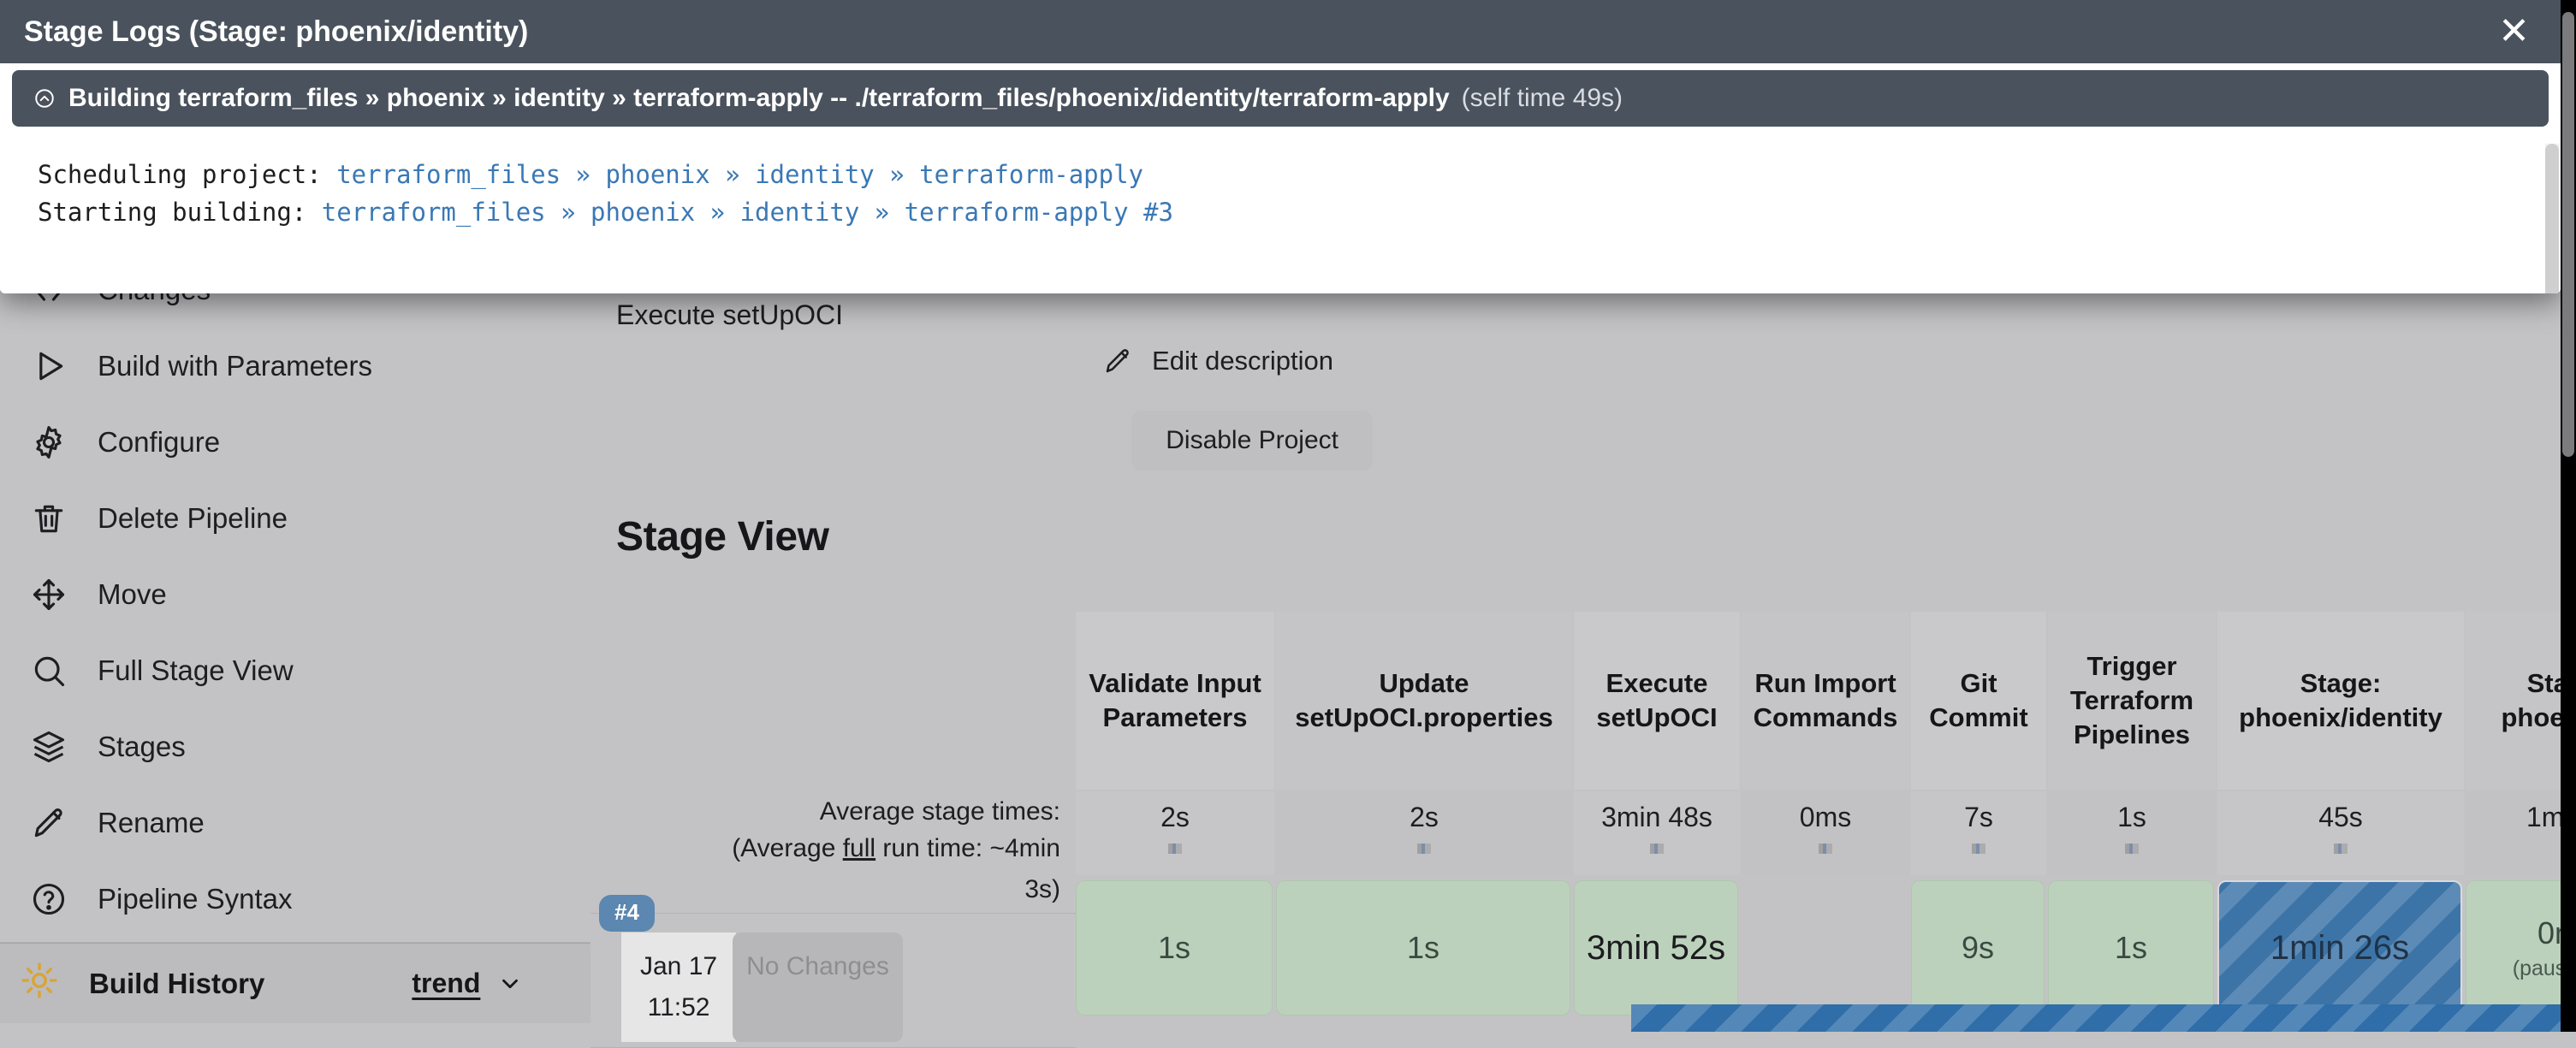 The width and height of the screenshot is (2576, 1048). I want to click on stage-column-header: Execute setUpOCI, so click(1658, 702).